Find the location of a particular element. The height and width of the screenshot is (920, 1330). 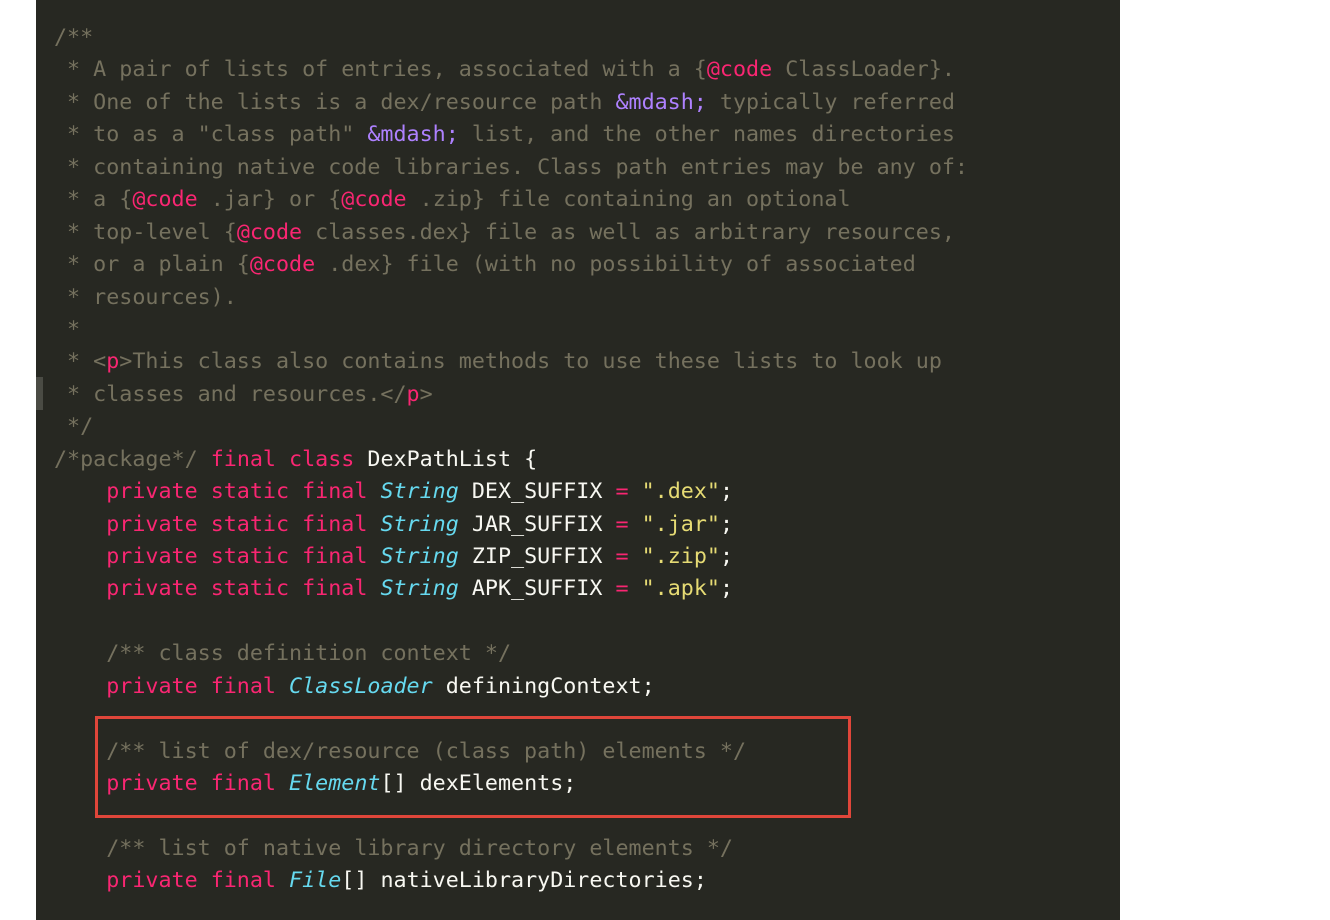

code-token: * < is located at coordinates (80, 362).